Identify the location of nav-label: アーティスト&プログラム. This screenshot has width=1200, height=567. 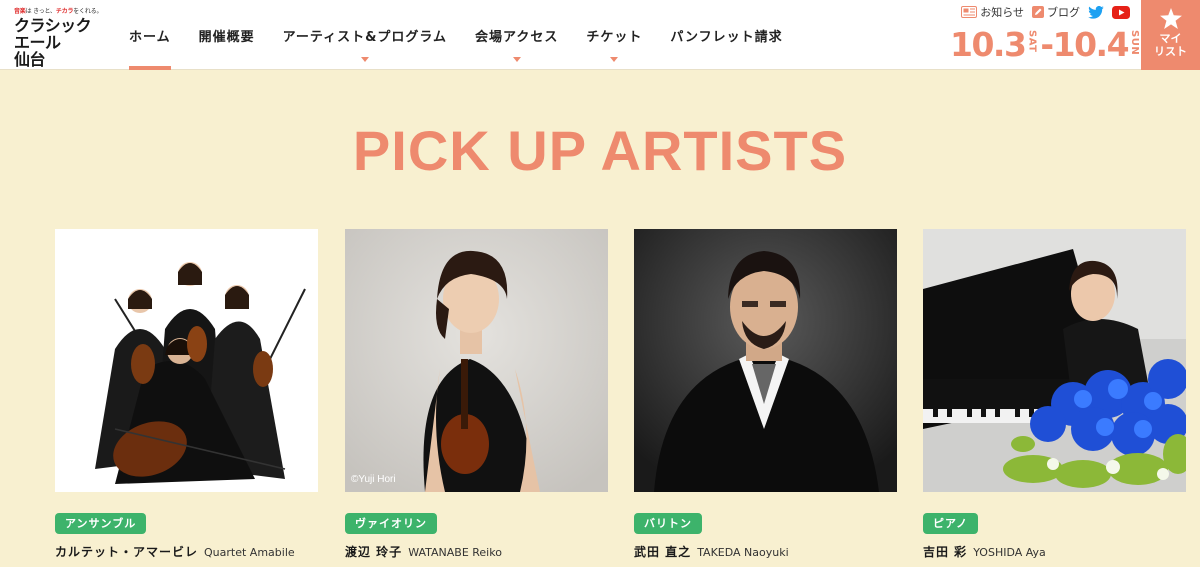
(365, 37).